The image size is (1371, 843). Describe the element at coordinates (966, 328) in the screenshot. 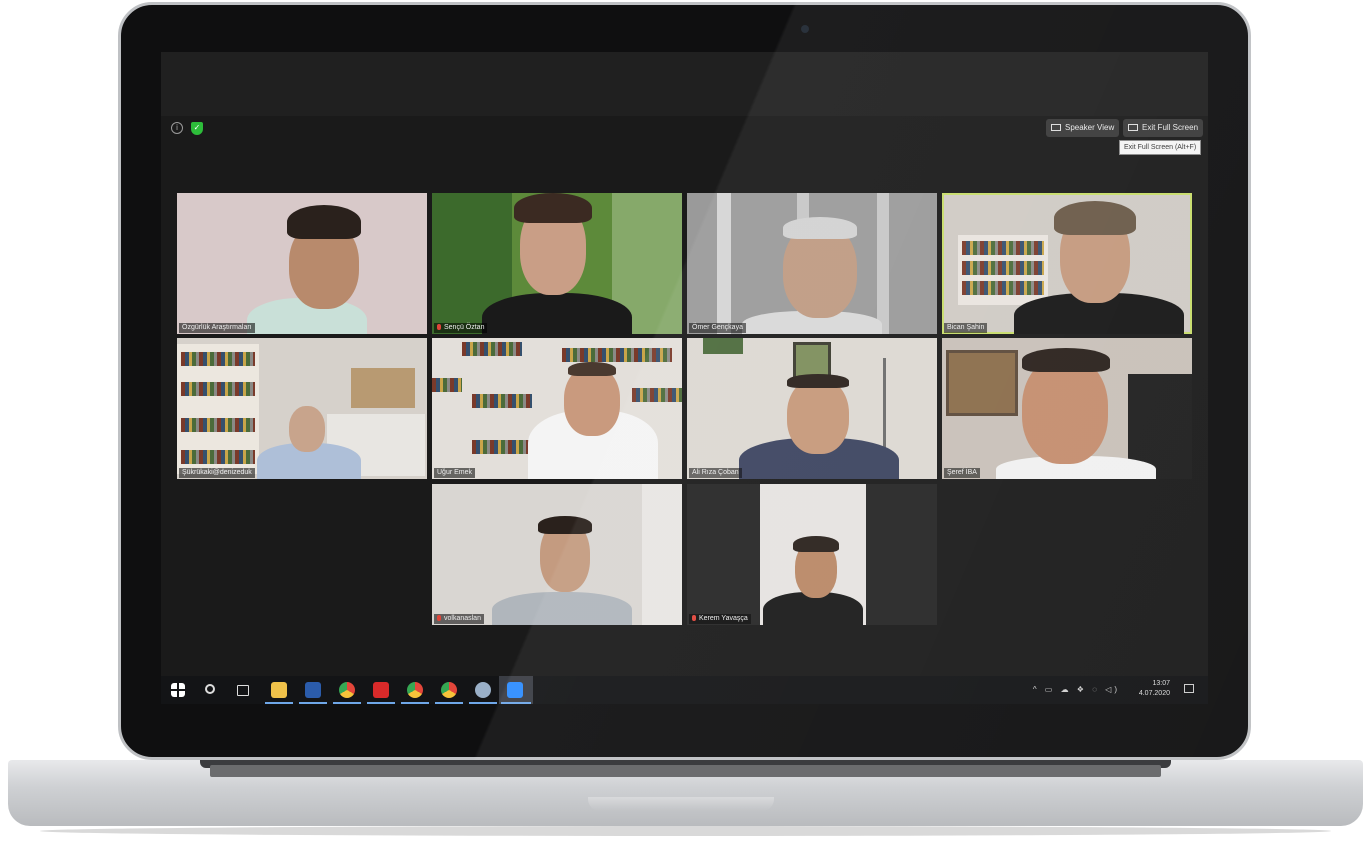

I see `participant-name: Bican Şahin` at that location.